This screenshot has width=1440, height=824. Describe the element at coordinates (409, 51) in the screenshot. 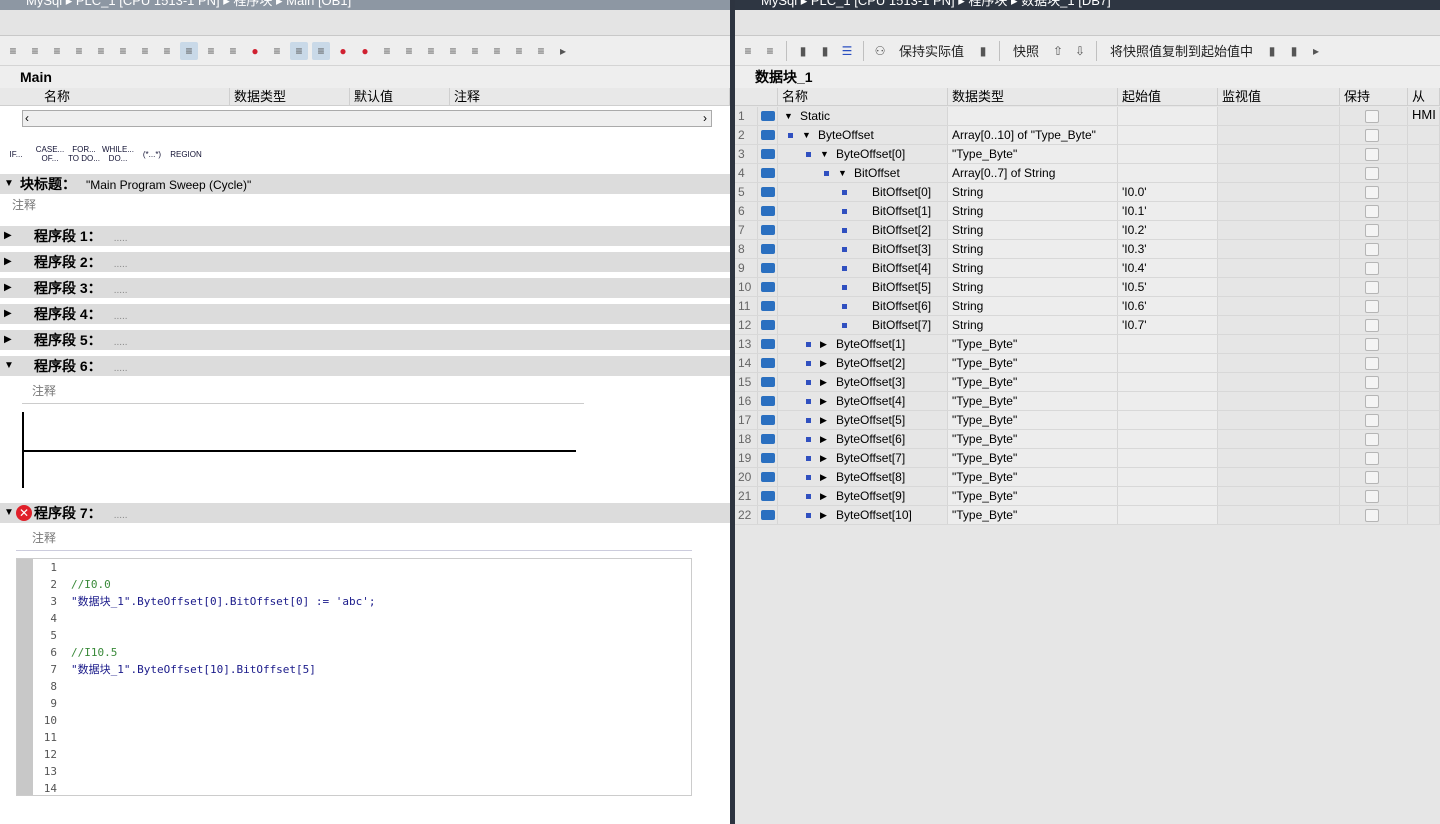

I see `step-over-icon: ≡` at that location.